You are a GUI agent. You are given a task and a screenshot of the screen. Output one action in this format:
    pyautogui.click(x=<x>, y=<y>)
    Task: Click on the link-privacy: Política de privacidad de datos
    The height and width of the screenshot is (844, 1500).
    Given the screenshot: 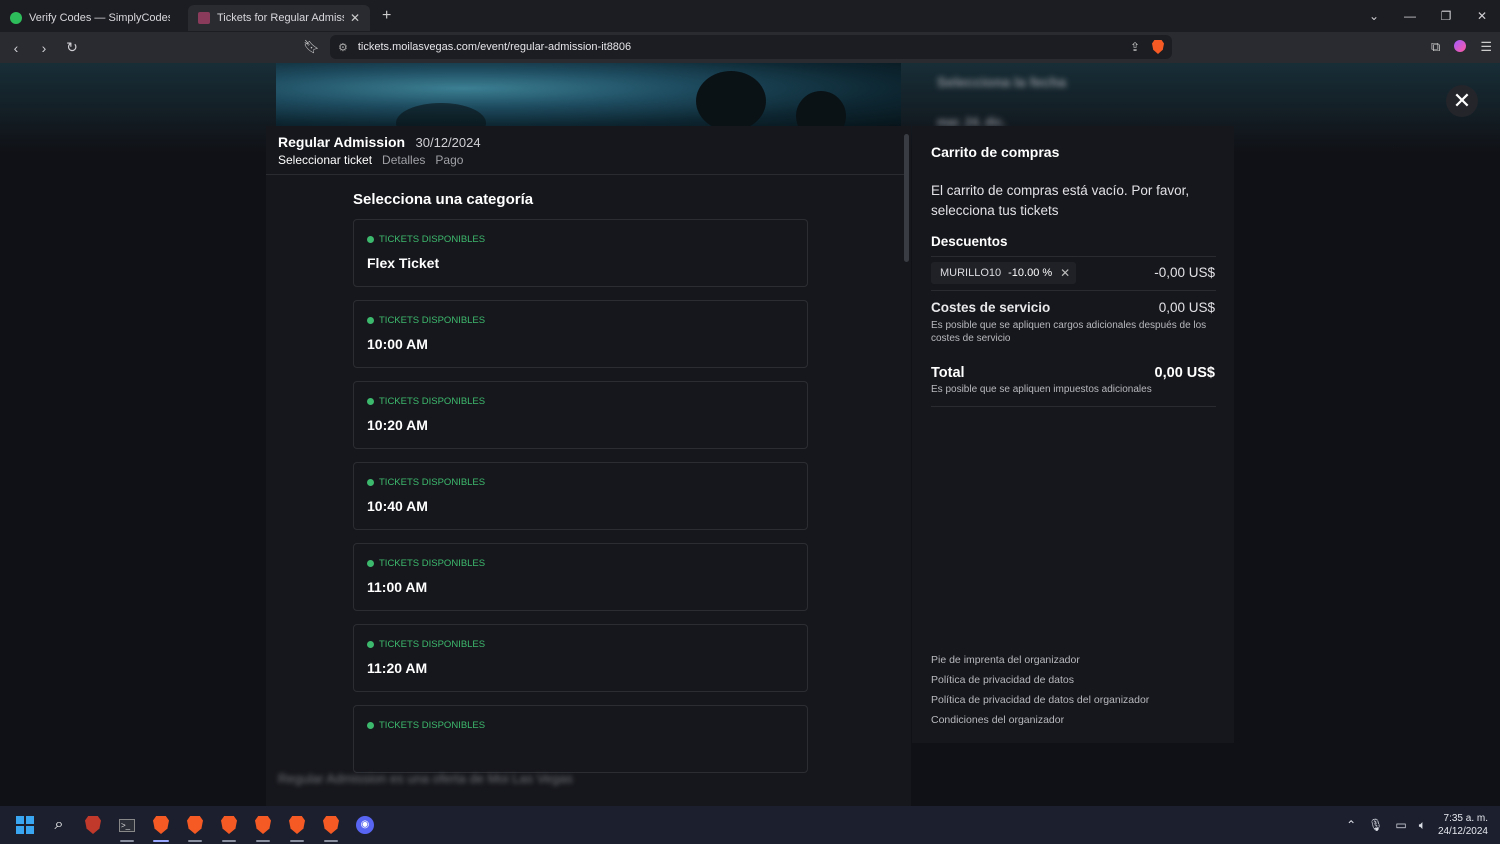 What is the action you would take?
    pyautogui.click(x=1040, y=680)
    